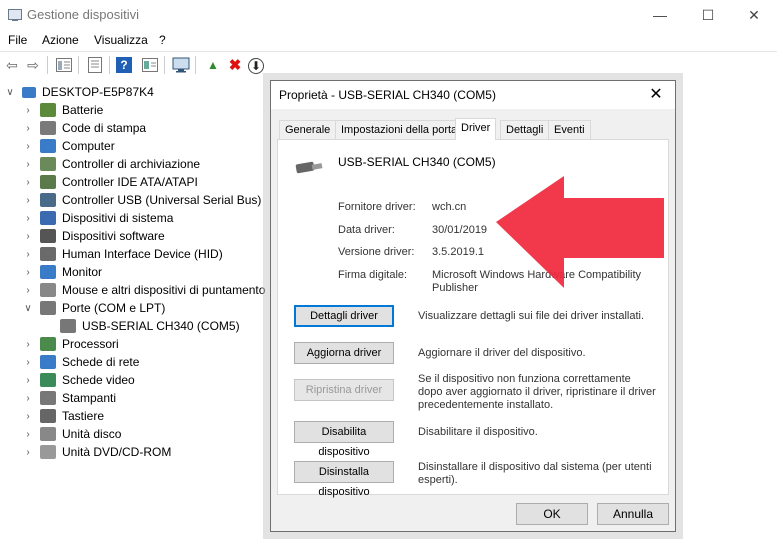  What do you see at coordinates (33, 65) in the screenshot?
I see `forward-arrow-icon: ⇨` at bounding box center [33, 65].